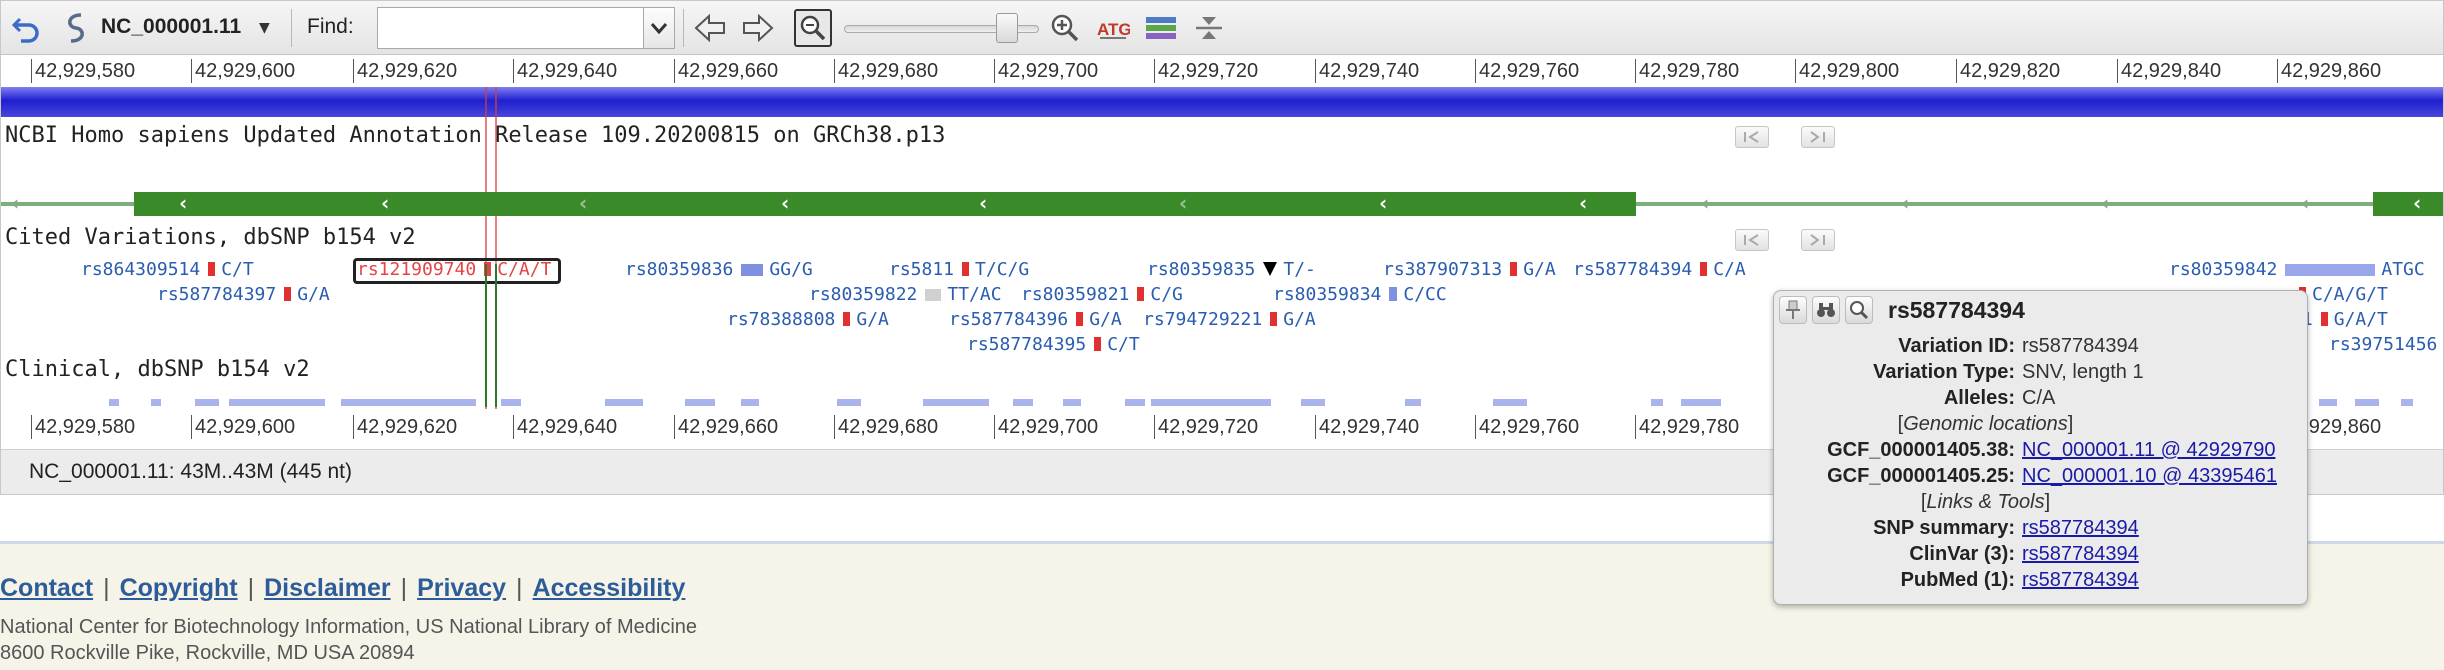  What do you see at coordinates (2297, 269) in the screenshot?
I see `snp-feature: rs80359842 ATGC` at bounding box center [2297, 269].